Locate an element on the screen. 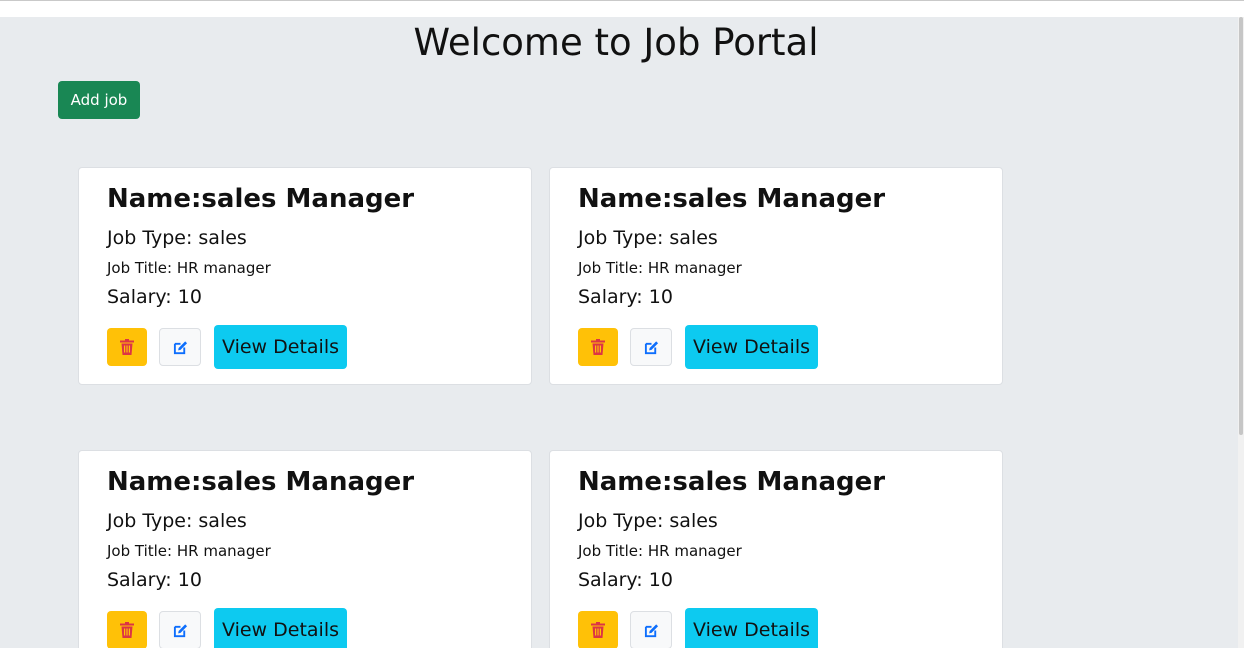 This screenshot has height=648, width=1244. add-job-button: Add job is located at coordinates (99, 100).